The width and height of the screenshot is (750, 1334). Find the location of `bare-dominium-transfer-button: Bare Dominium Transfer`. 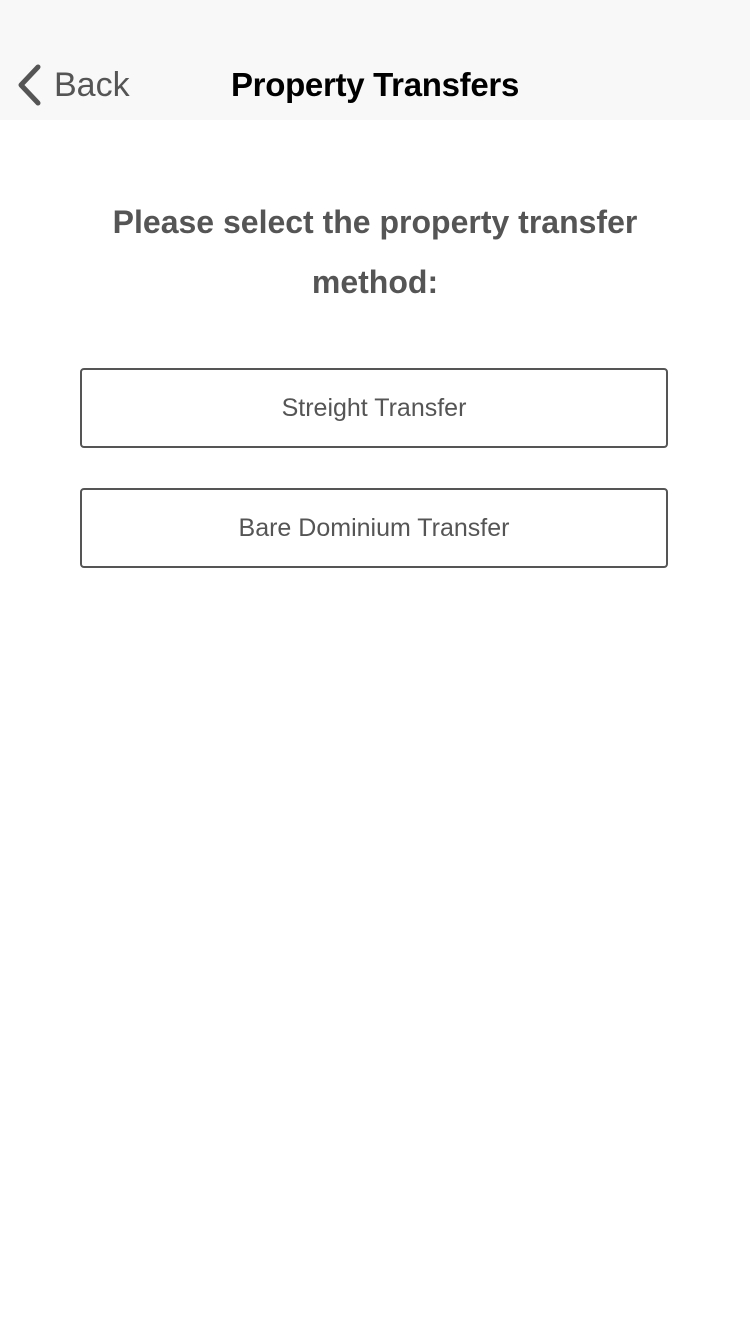

bare-dominium-transfer-button: Bare Dominium Transfer is located at coordinates (374, 528).